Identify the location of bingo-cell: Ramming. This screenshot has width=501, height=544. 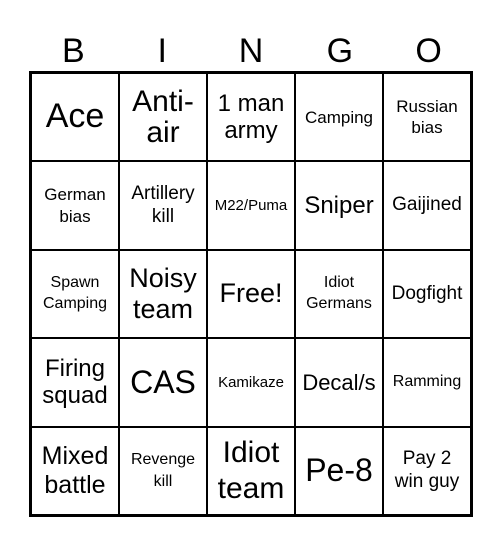
(427, 382).